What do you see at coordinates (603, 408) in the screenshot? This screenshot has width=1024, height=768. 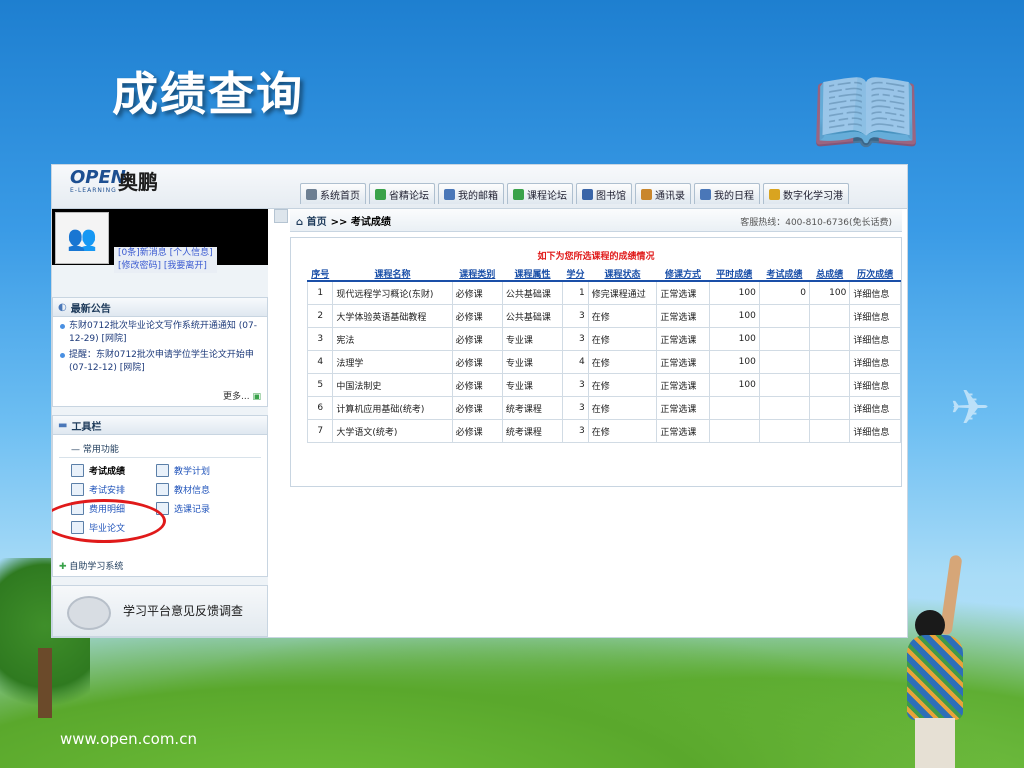 I see `table-row: 6 计算机应用基础(统考) 必修课 统考课程 3 在修 正常选课 详细信息` at bounding box center [603, 408].